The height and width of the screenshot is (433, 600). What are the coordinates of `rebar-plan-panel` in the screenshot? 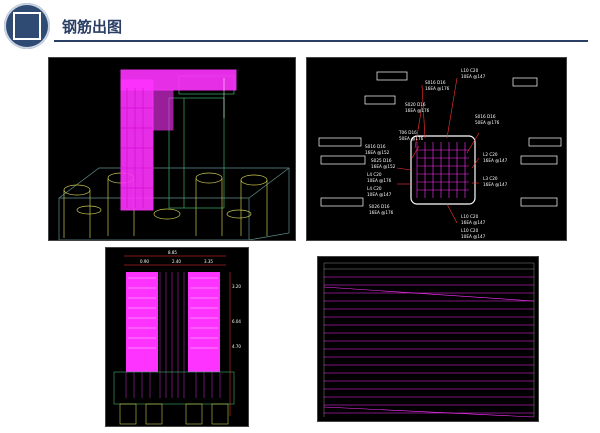 It's located at (428, 339).